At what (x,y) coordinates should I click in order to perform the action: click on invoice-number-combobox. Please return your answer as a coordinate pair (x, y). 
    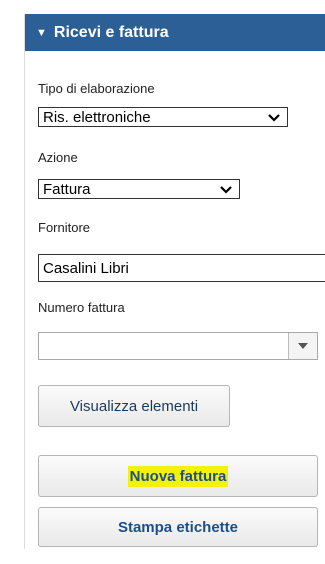
    Looking at the image, I should click on (178, 346).